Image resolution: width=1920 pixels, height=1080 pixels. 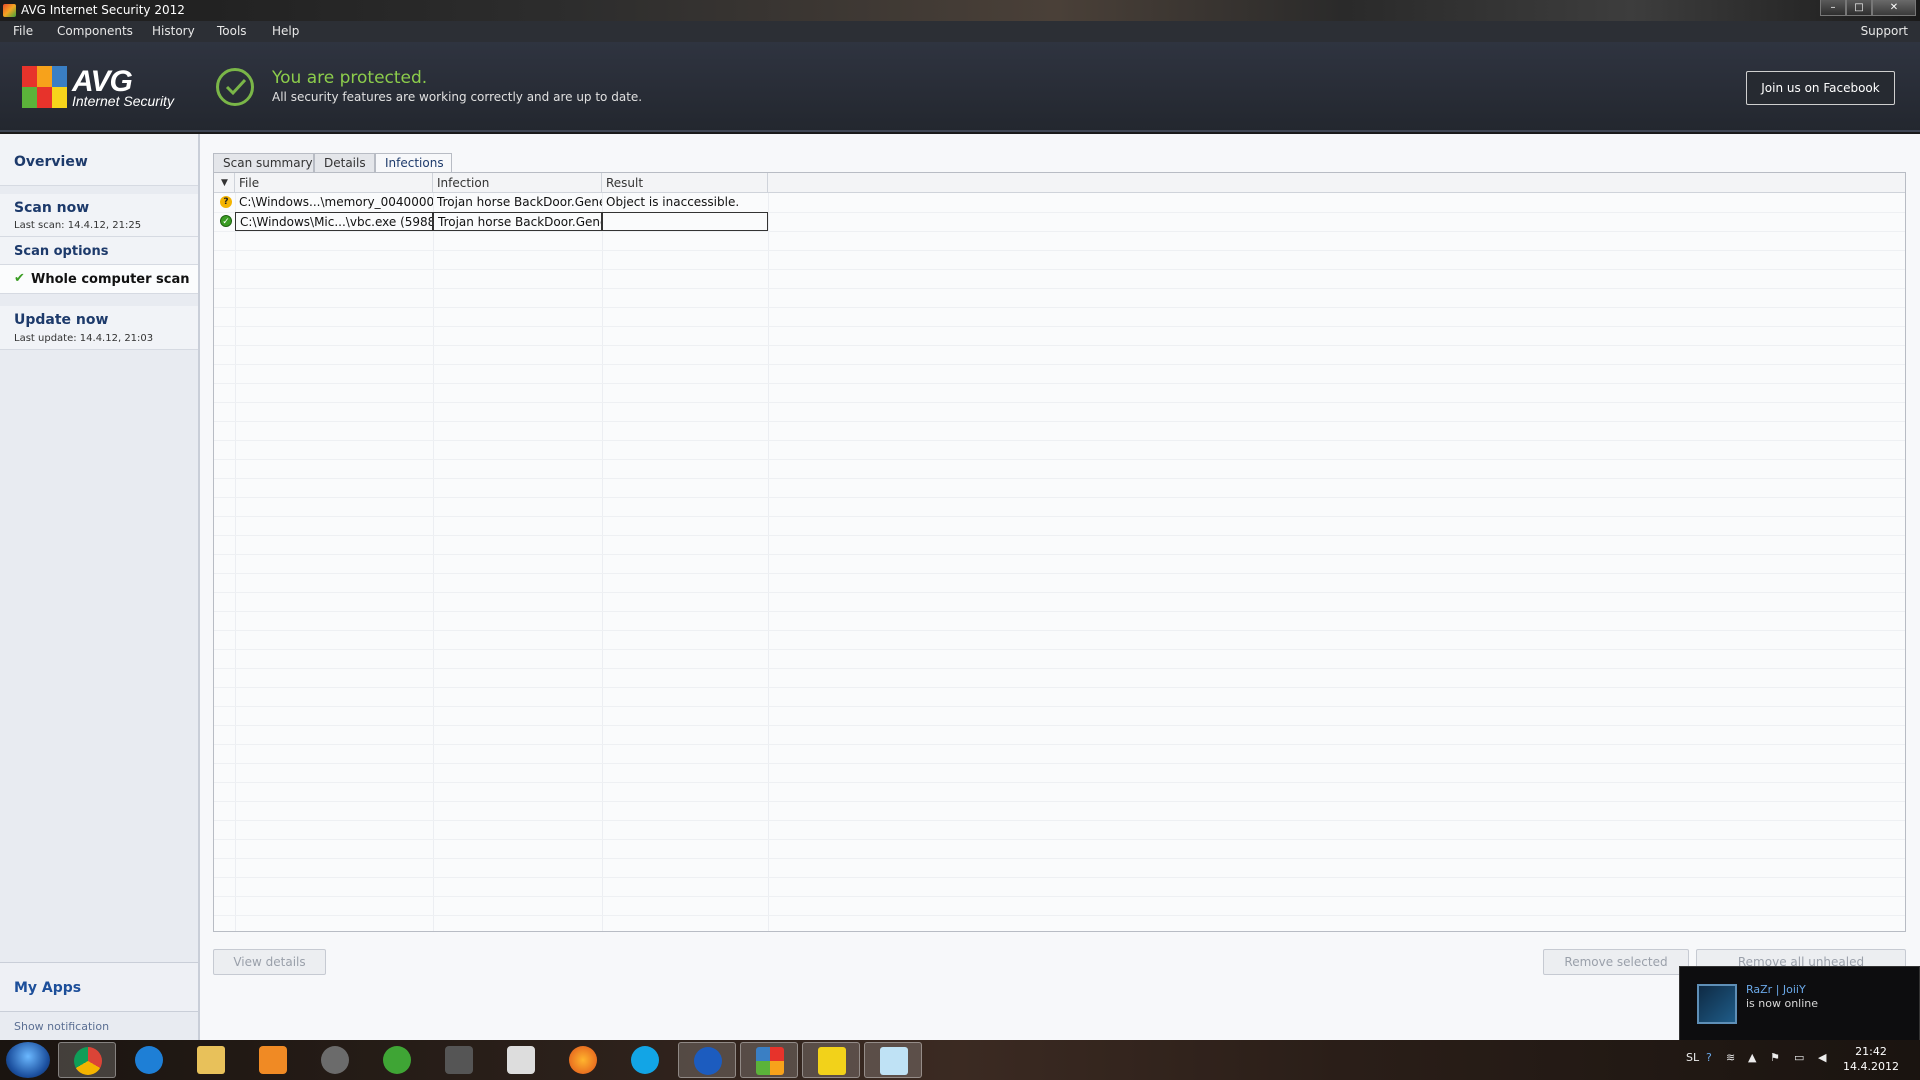 What do you see at coordinates (960, 10) in the screenshot?
I see `window-titlebar: AVG Internet Security 2012 – □ ✕` at bounding box center [960, 10].